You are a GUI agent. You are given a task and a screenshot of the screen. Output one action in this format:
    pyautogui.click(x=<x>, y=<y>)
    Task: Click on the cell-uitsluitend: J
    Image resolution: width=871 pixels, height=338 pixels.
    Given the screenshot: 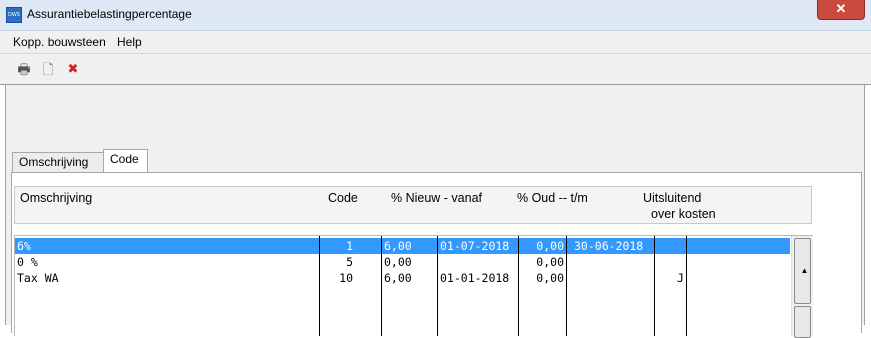 What is the action you would take?
    pyautogui.click(x=680, y=278)
    